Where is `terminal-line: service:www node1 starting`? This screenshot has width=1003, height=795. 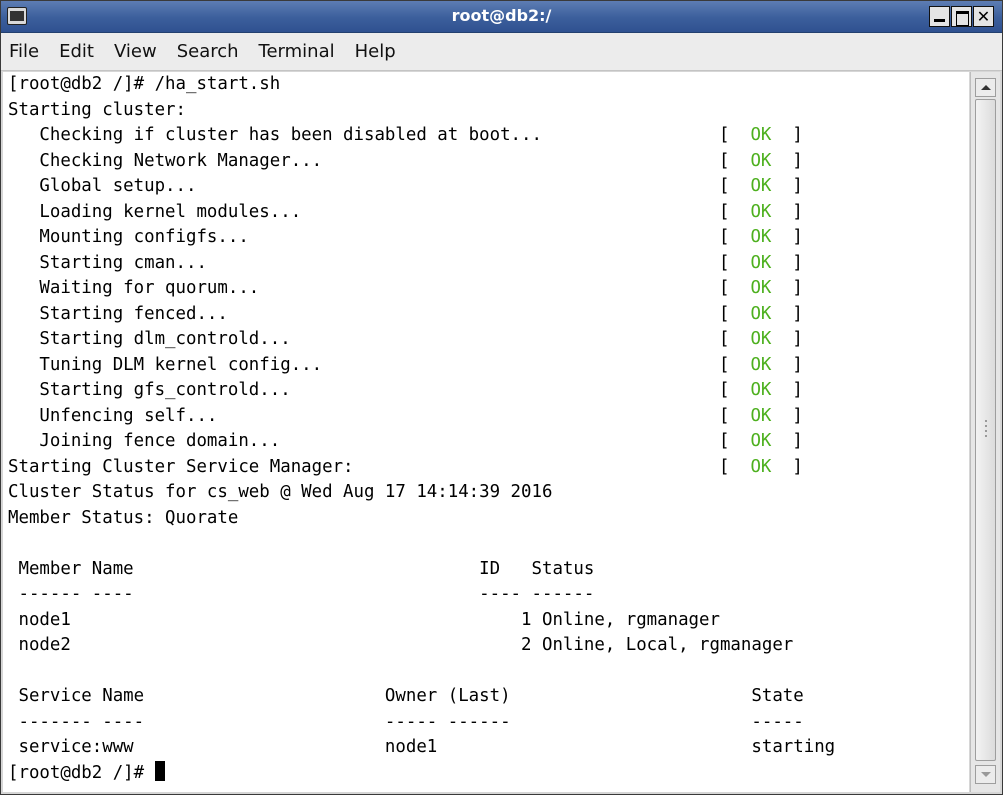
terminal-line: service:www node1 starting is located at coordinates (422, 747).